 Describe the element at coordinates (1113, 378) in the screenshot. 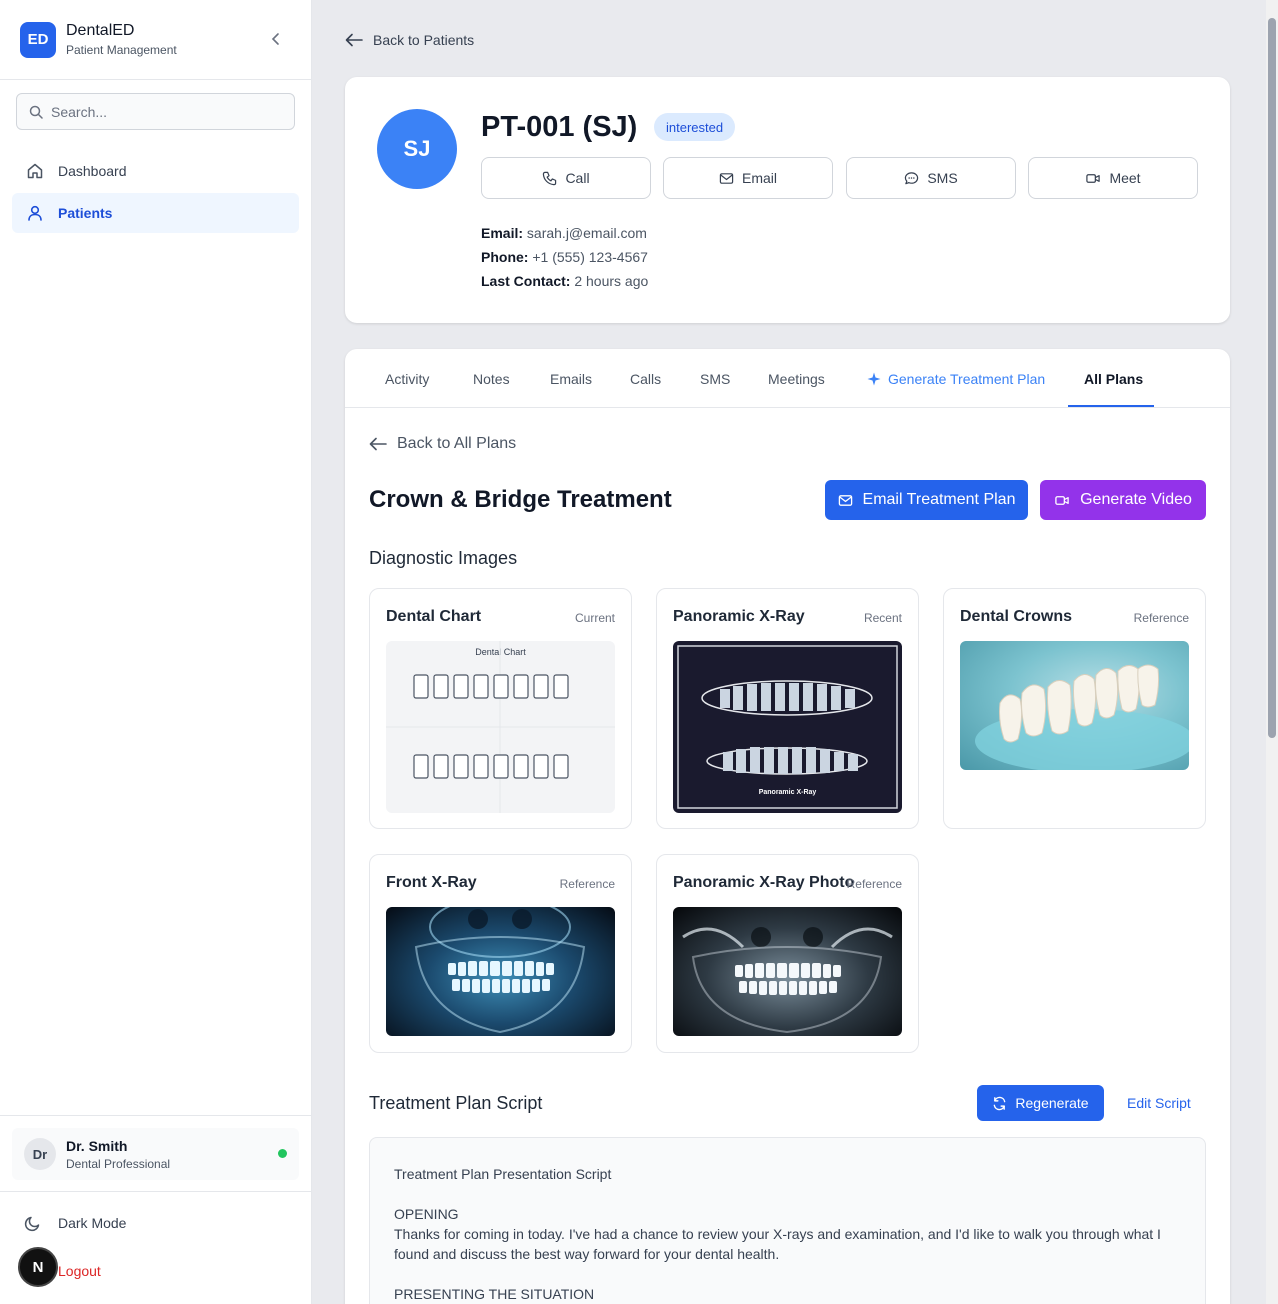

I see `tab-all-plans: All Plans` at that location.